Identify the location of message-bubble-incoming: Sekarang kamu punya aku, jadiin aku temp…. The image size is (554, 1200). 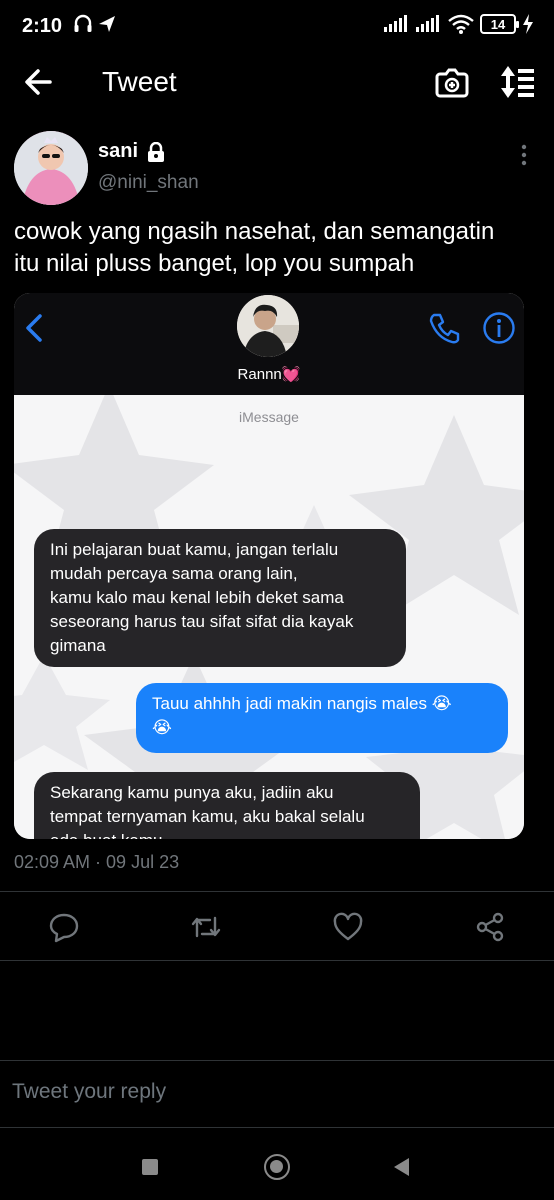
(227, 805).